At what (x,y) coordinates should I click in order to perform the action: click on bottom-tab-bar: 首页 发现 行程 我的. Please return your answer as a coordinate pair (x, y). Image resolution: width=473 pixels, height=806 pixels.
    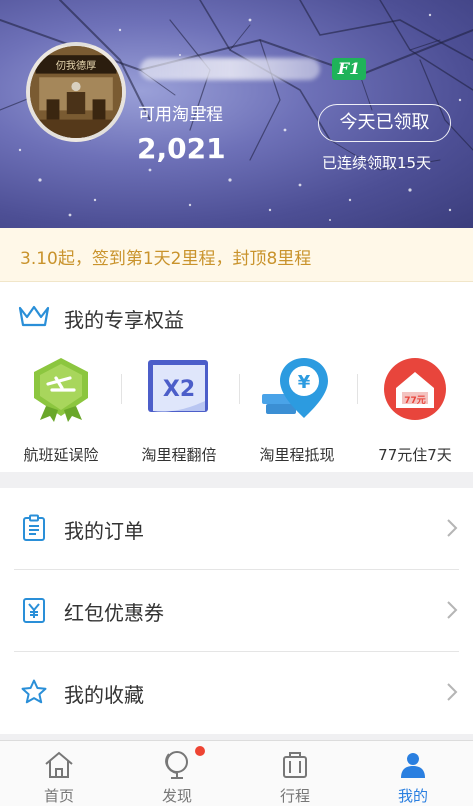
    Looking at the image, I should click on (236, 773).